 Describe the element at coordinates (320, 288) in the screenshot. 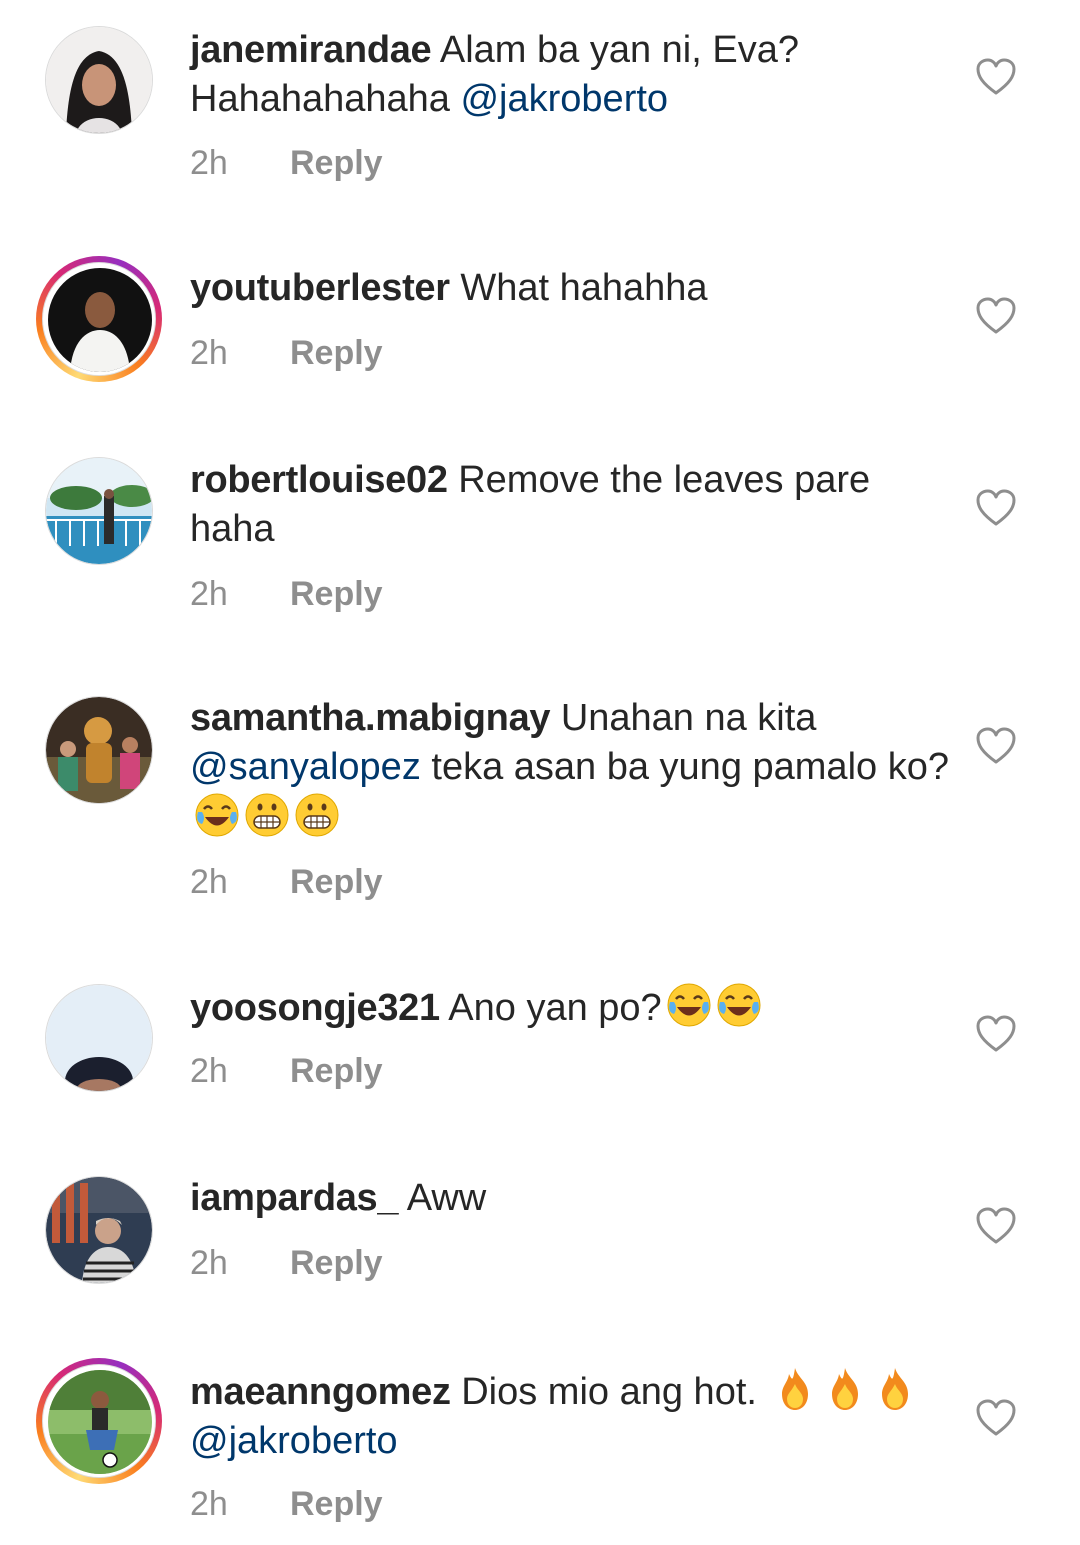

I see `comment-username: youtuberlester` at that location.